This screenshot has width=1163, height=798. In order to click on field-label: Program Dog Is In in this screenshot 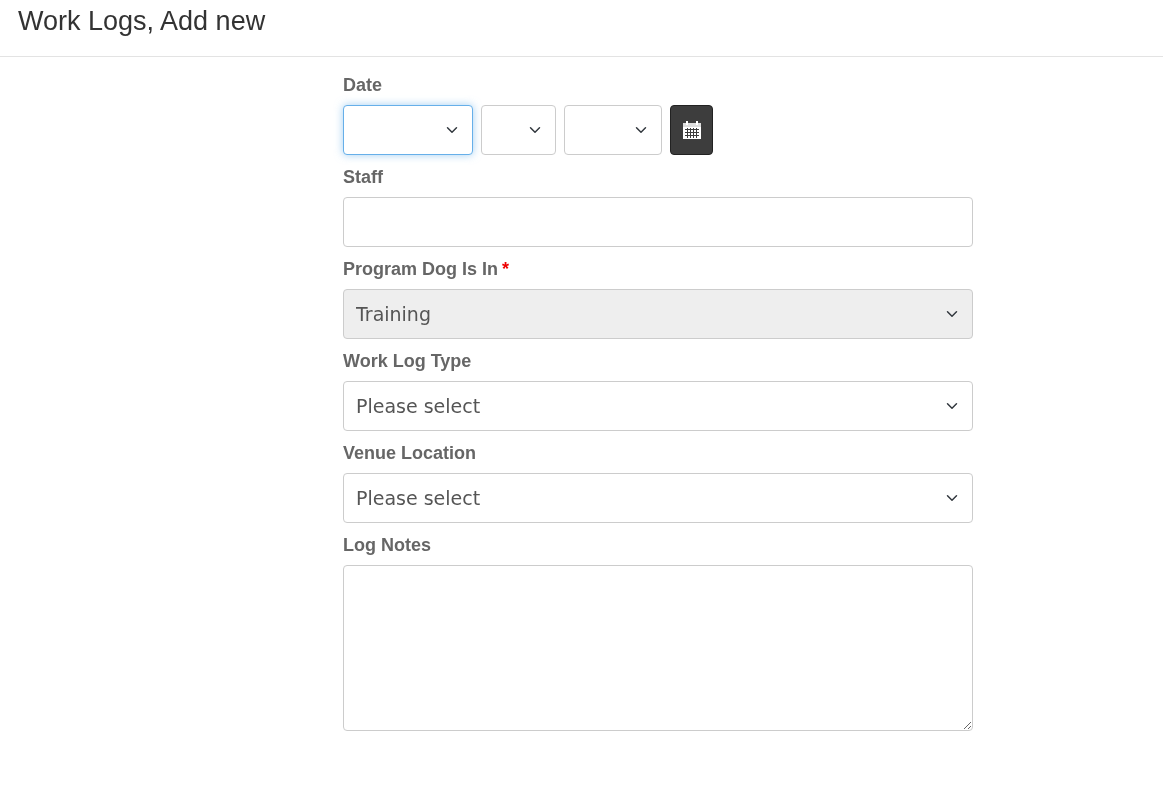, I will do `click(421, 269)`.